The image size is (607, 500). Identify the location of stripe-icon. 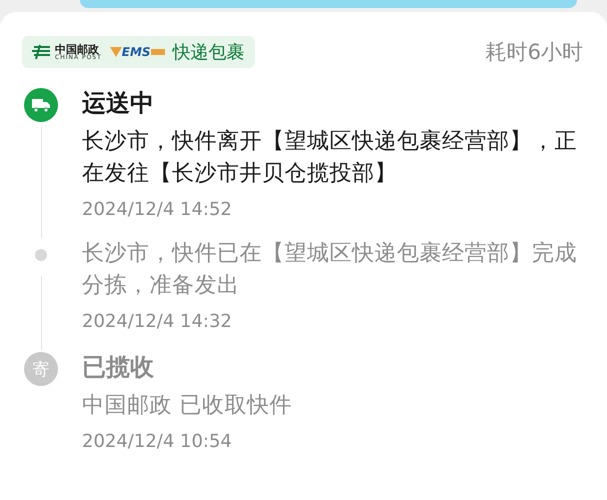
(157, 52).